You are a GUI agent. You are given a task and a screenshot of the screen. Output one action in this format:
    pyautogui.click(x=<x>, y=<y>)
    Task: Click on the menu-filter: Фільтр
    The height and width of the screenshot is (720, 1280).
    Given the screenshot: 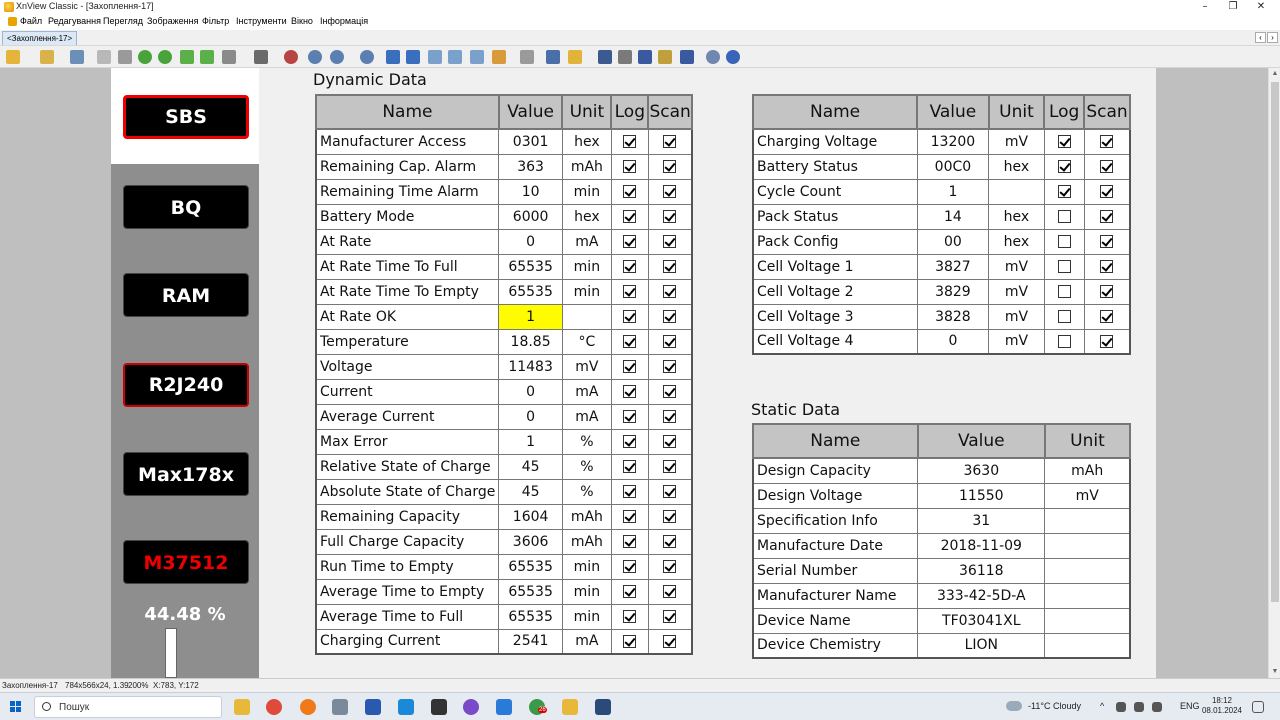 What is the action you would take?
    pyautogui.click(x=215, y=21)
    